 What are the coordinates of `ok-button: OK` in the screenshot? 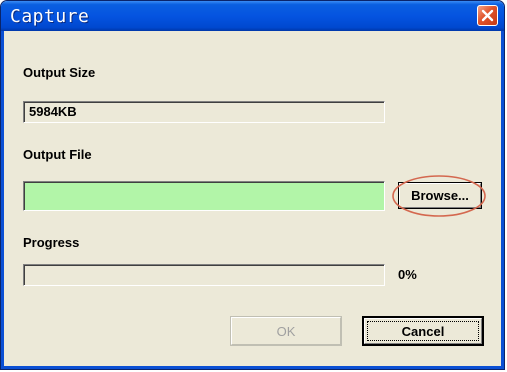 It's located at (286, 331).